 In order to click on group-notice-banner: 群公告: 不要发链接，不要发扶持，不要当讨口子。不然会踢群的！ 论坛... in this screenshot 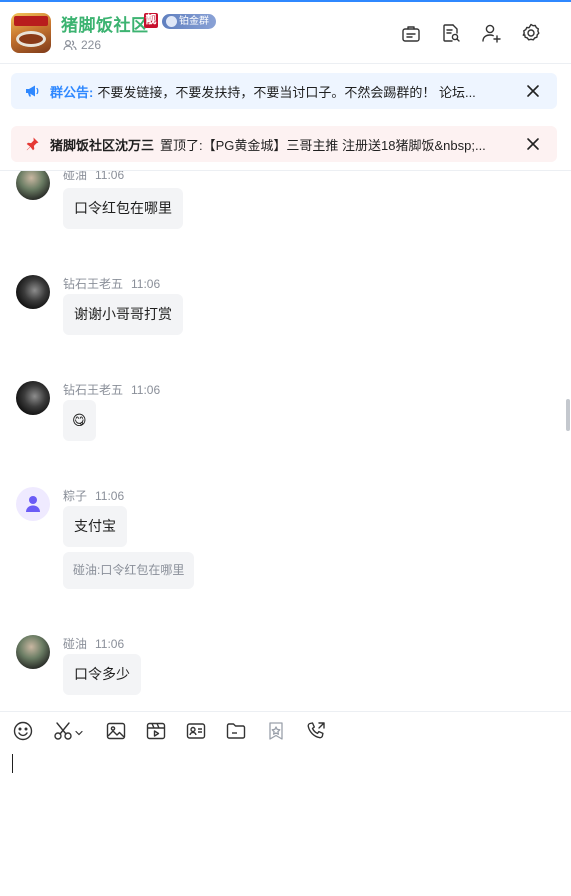, I will do `click(284, 91)`.